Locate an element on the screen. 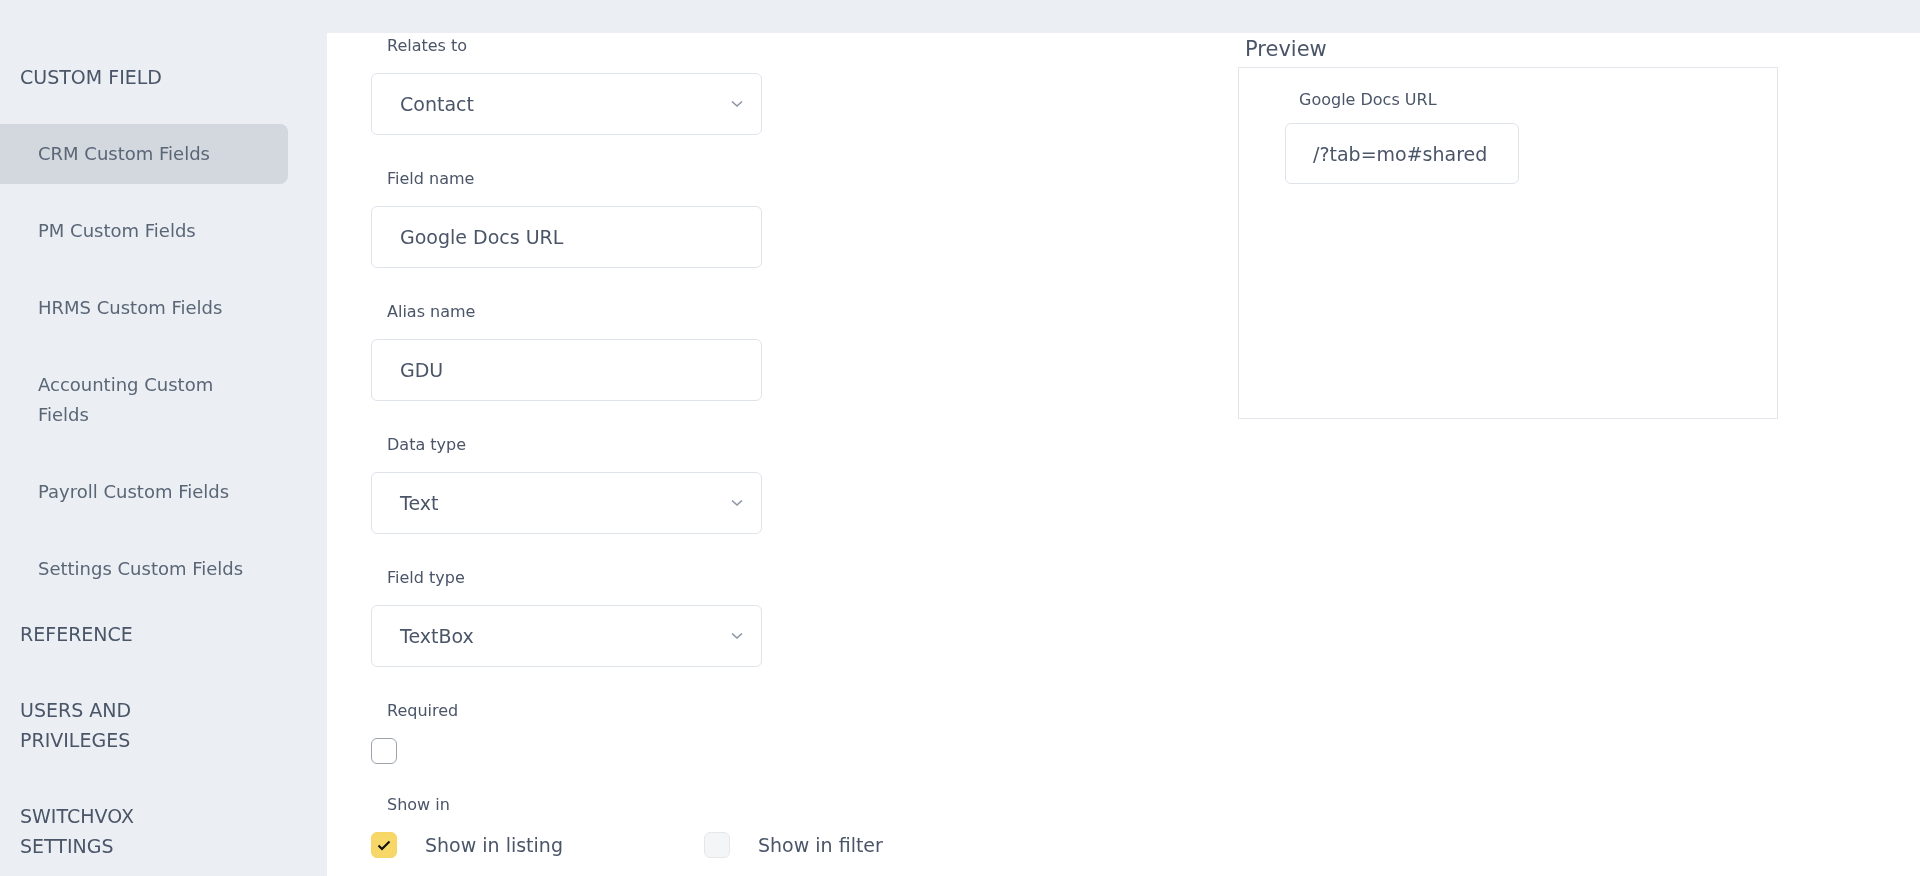 Image resolution: width=1920 pixels, height=876 pixels. field-label: Google Docs URL is located at coordinates (1368, 99).